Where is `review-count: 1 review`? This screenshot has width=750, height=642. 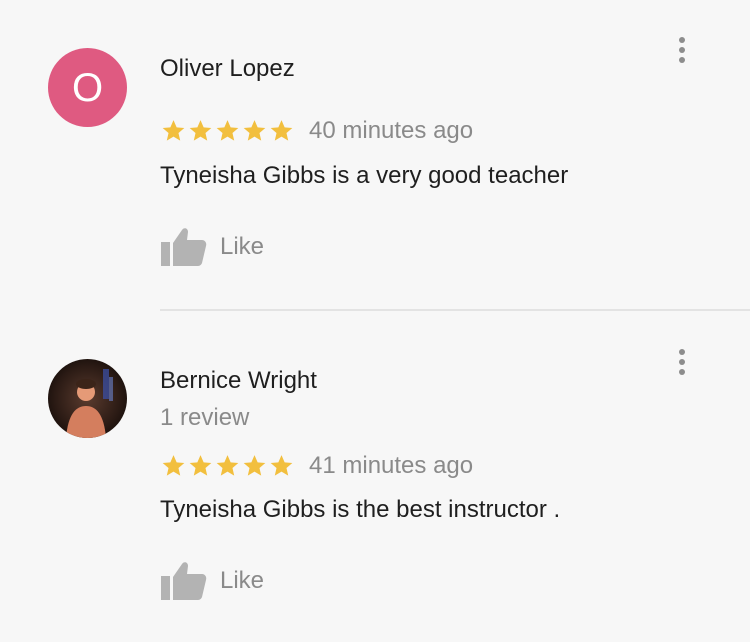
review-count: 1 review is located at coordinates (204, 418).